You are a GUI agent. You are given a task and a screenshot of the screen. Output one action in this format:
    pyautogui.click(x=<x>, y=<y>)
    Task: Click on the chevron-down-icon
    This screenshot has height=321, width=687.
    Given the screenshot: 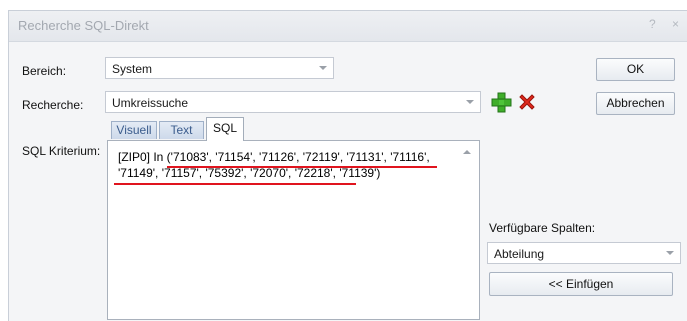 What is the action you would take?
    pyautogui.click(x=670, y=253)
    